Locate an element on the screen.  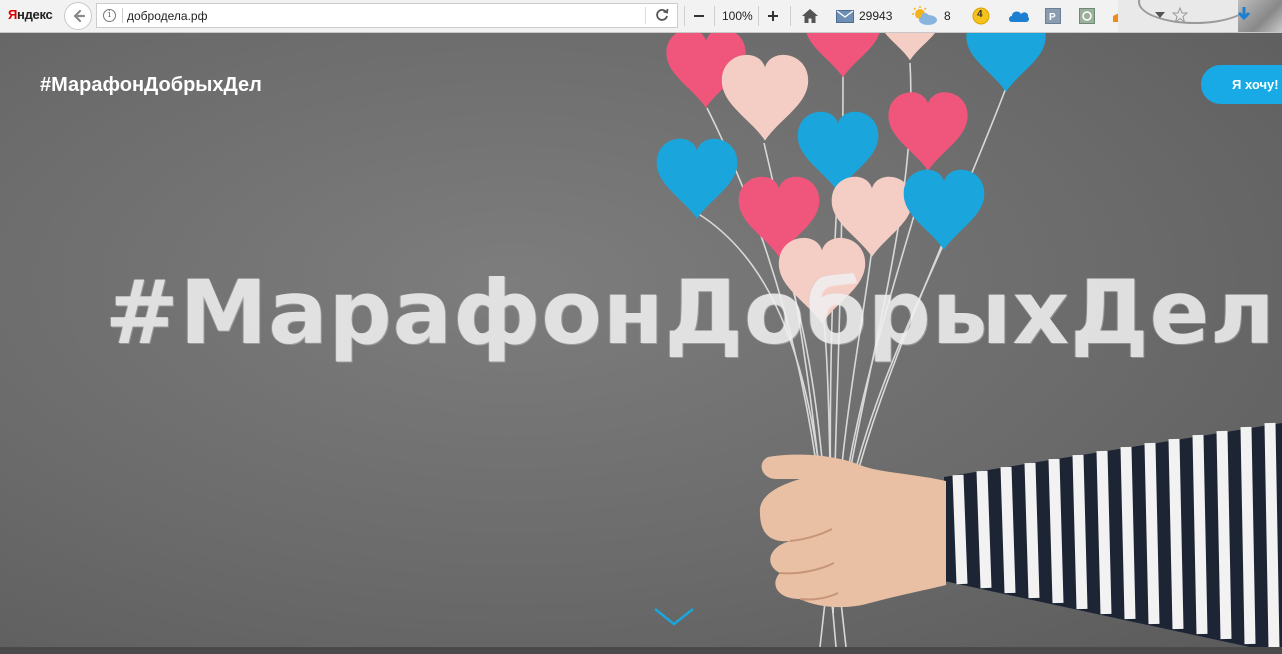
site-title: #МарафонДобрыхДел is located at coordinates (151, 85).